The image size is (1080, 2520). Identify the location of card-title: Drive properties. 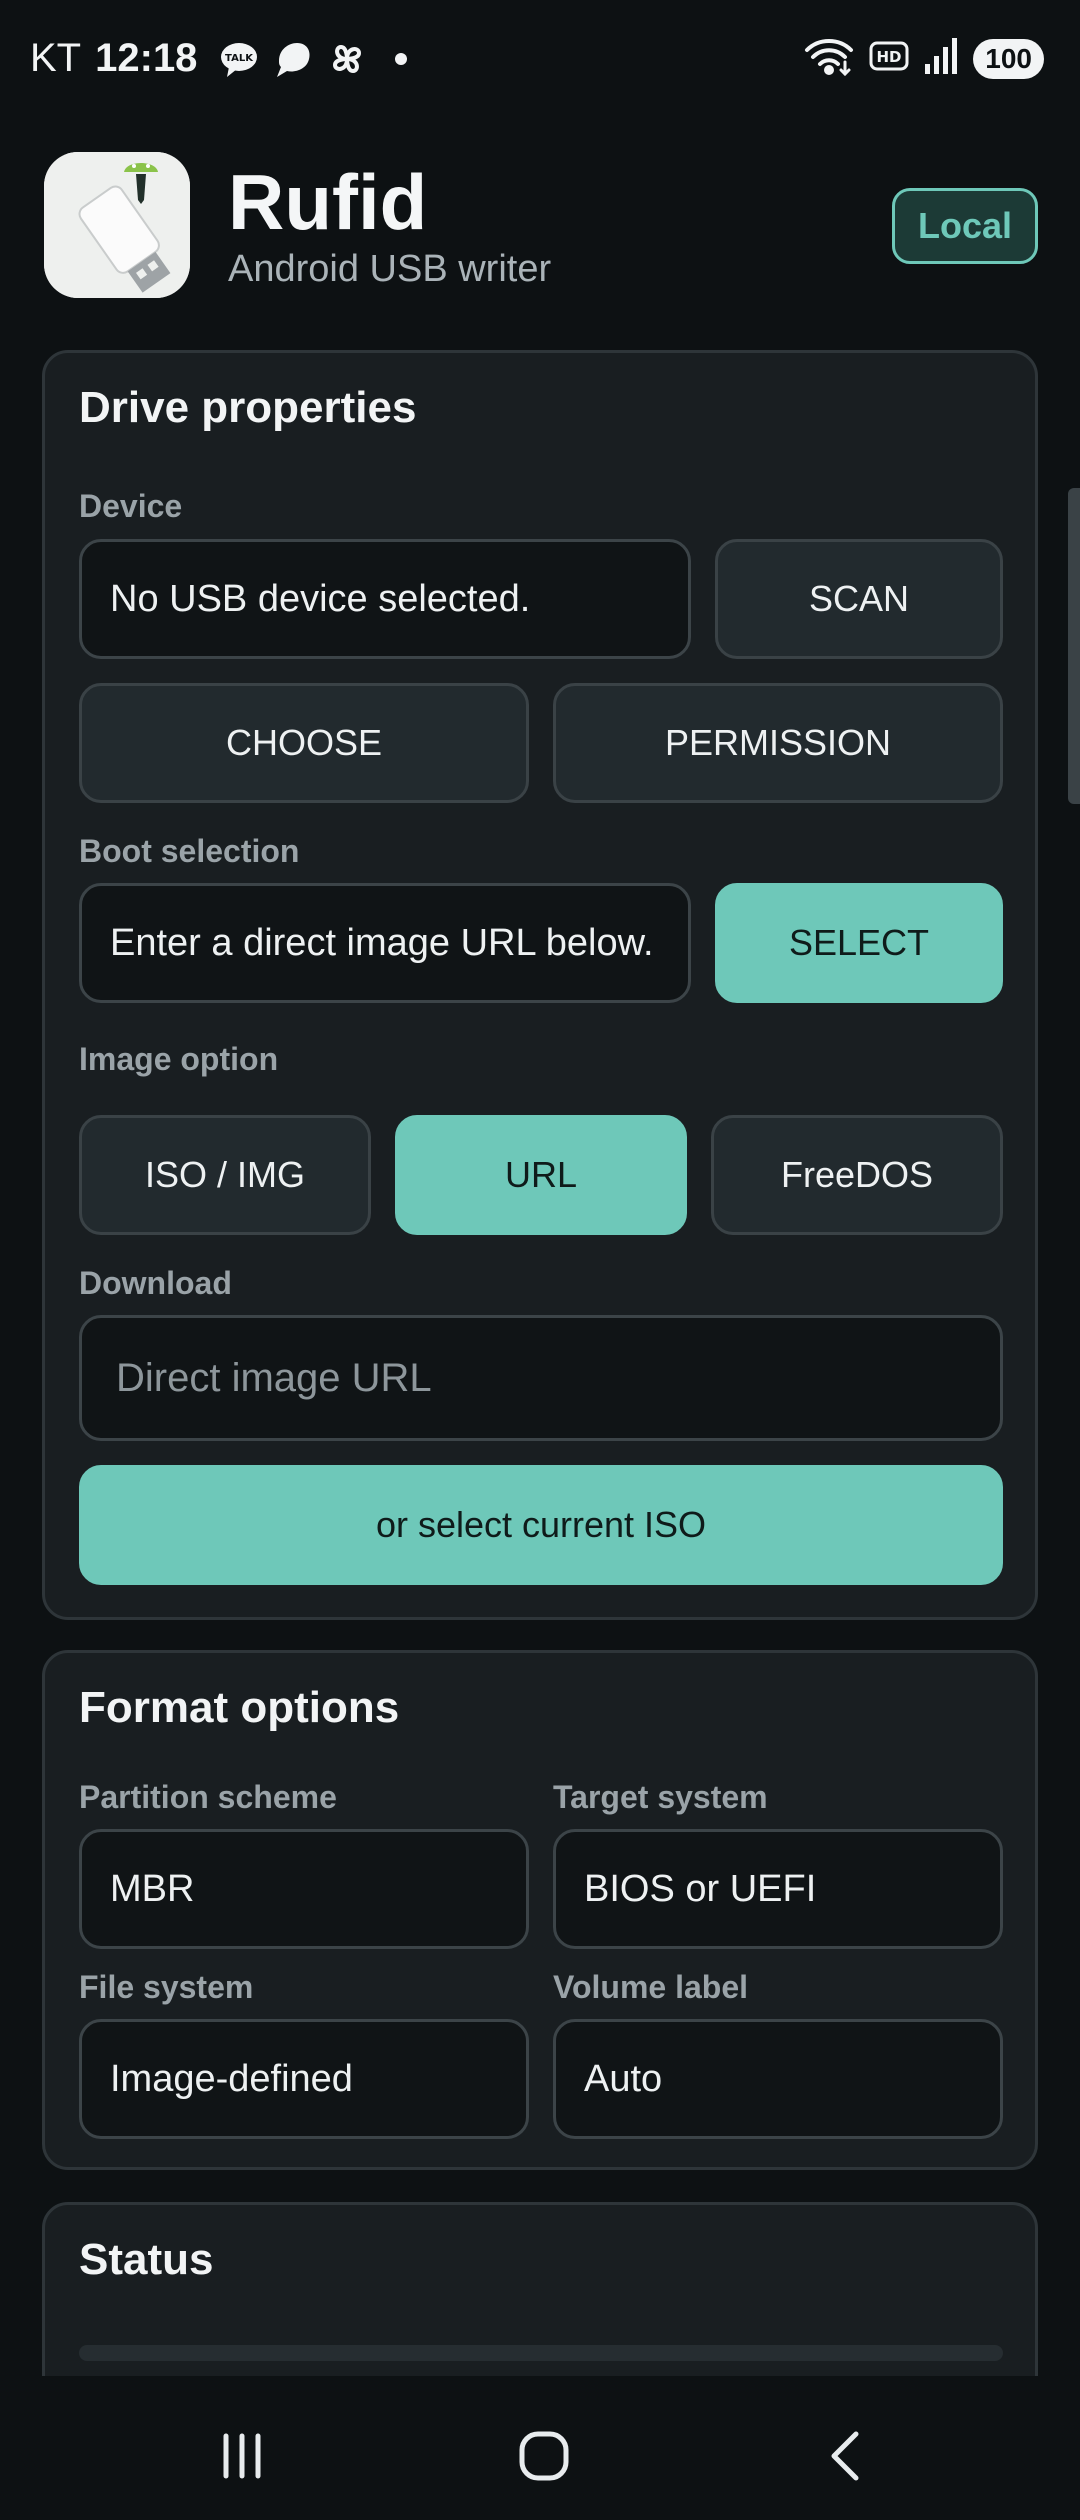
(248, 407).